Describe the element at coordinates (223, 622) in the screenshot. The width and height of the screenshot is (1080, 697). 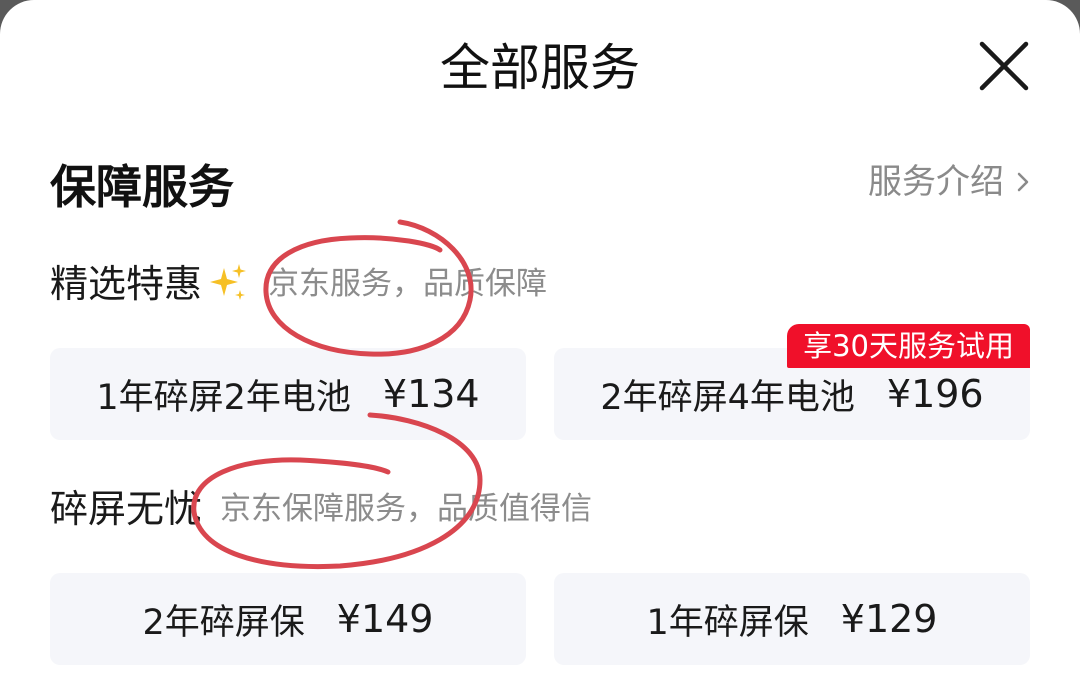
I see `plan-name: 2年碎屏保` at that location.